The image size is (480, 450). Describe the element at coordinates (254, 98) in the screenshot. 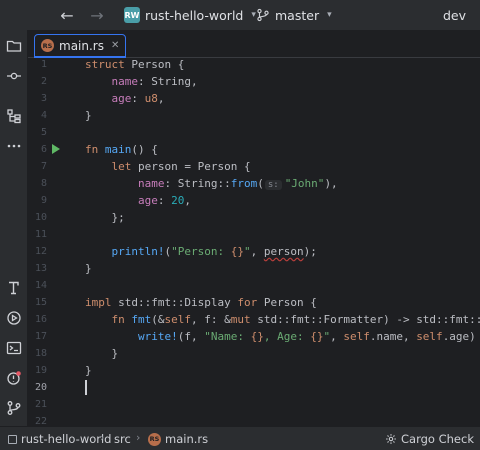

I see `code-line: 3 age: u8,` at that location.